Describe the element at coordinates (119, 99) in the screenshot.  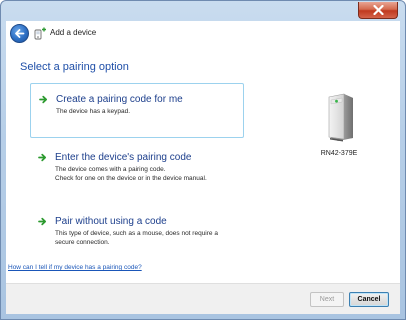
I see `option-title: Create a pairing code for me` at that location.